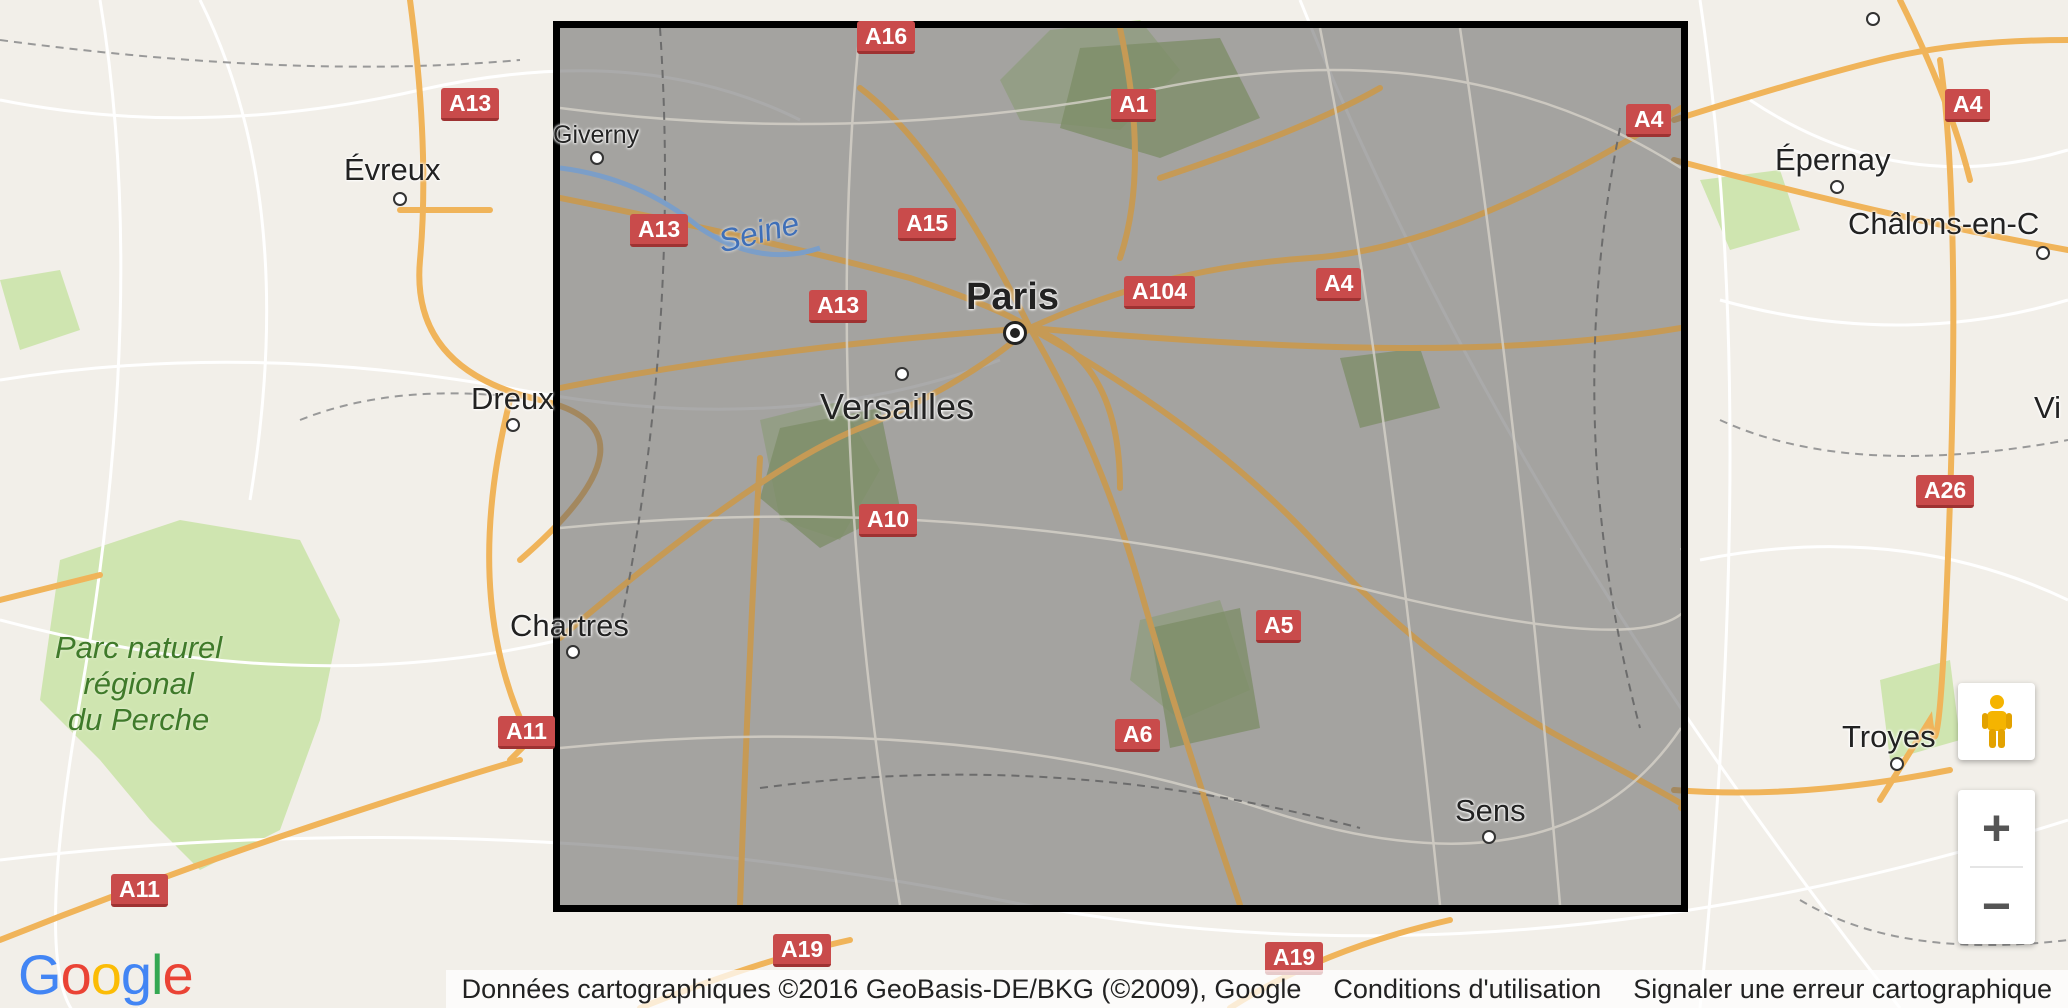 This screenshot has width=2068, height=1008. I want to click on troyes-marker, so click(1897, 764).